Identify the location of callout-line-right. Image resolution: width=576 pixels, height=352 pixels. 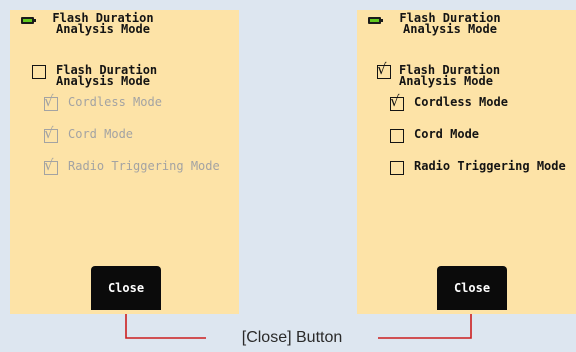
(425, 326).